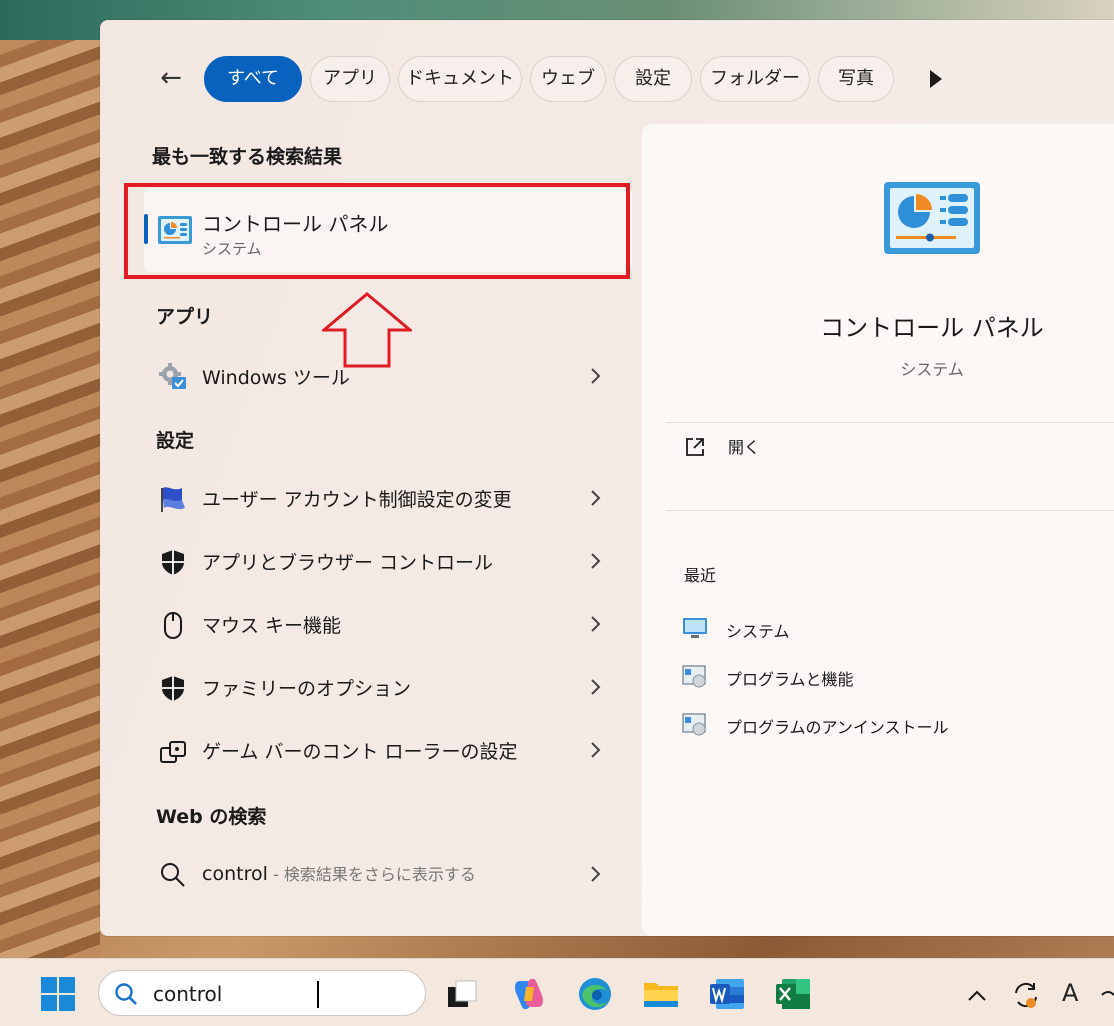 This screenshot has width=1114, height=1026. I want to click on word-icon, so click(727, 994).